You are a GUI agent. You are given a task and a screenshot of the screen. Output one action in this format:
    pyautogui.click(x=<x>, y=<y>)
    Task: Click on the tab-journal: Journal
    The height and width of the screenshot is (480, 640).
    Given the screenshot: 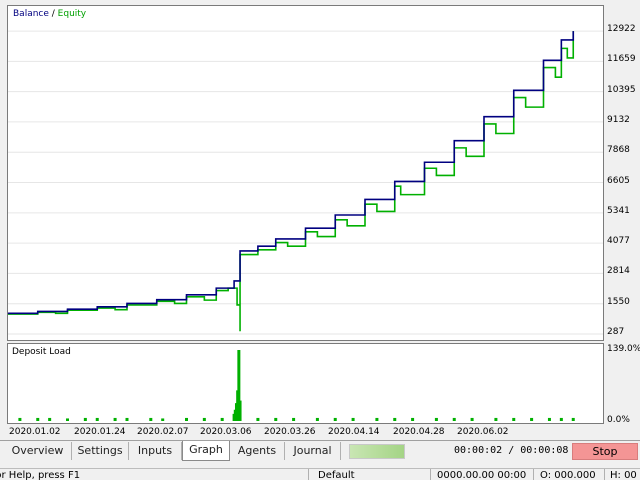 What is the action you would take?
    pyautogui.click(x=313, y=451)
    